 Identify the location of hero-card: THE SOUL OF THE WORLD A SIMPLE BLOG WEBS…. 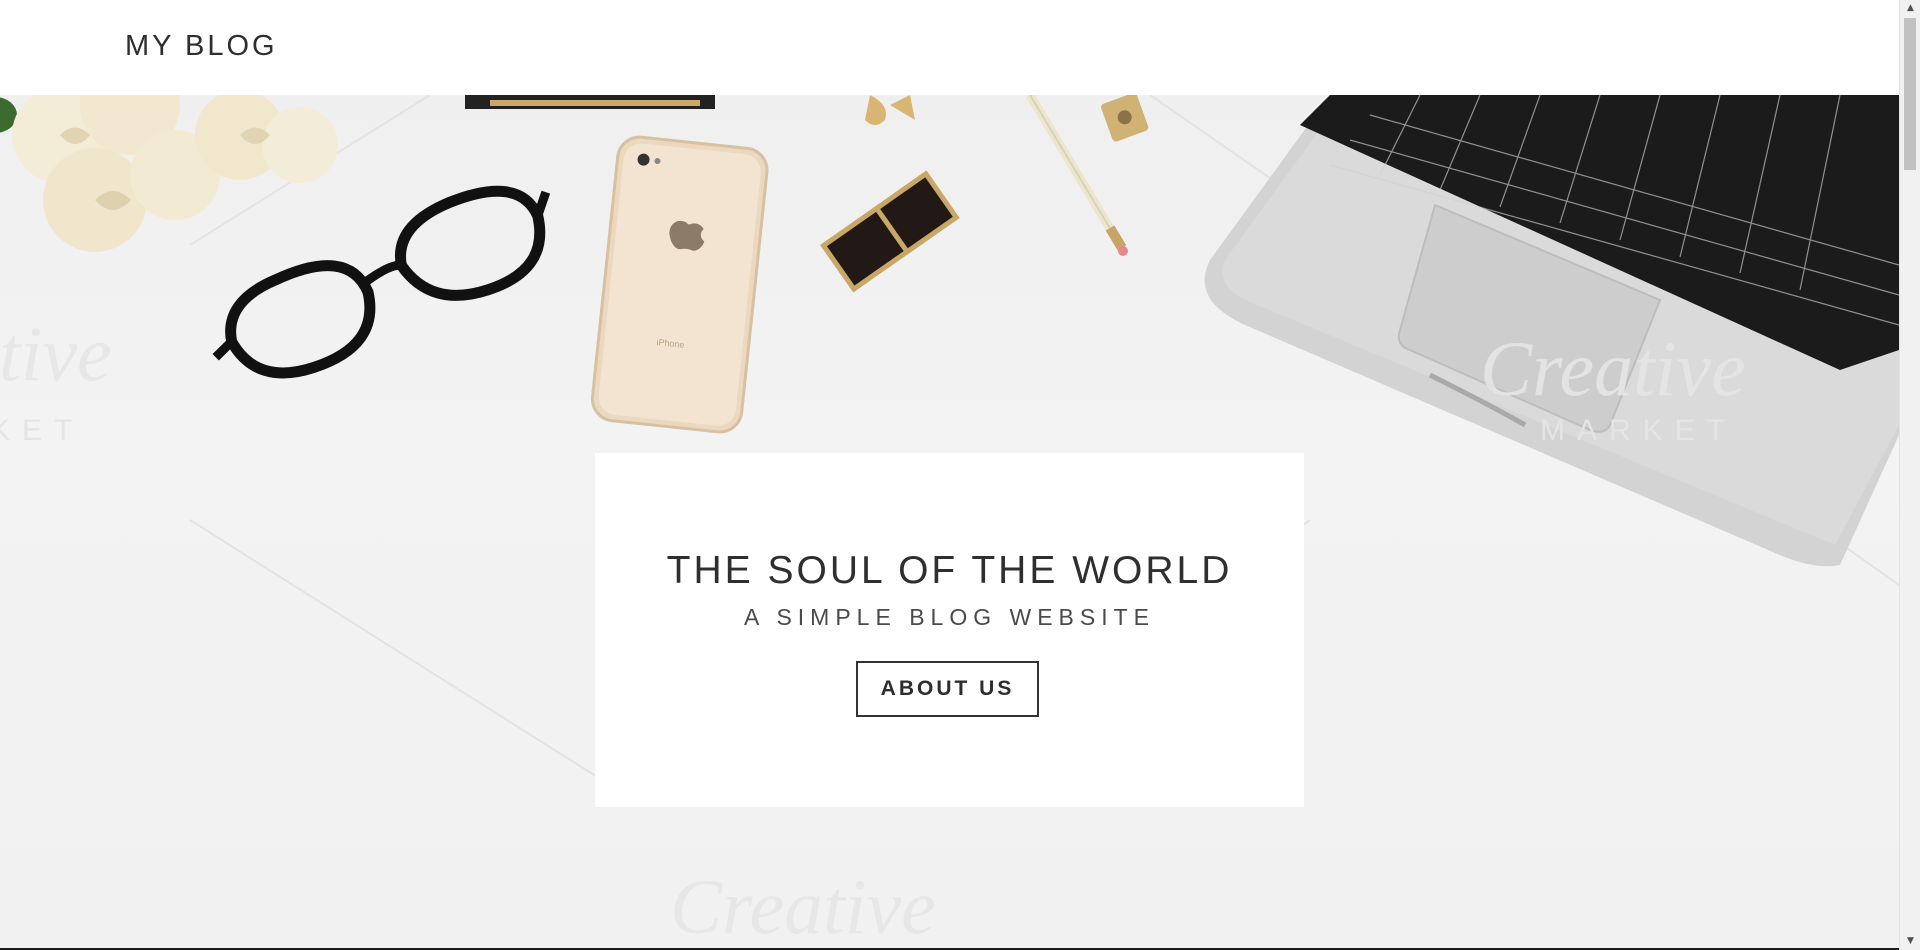
(949, 630).